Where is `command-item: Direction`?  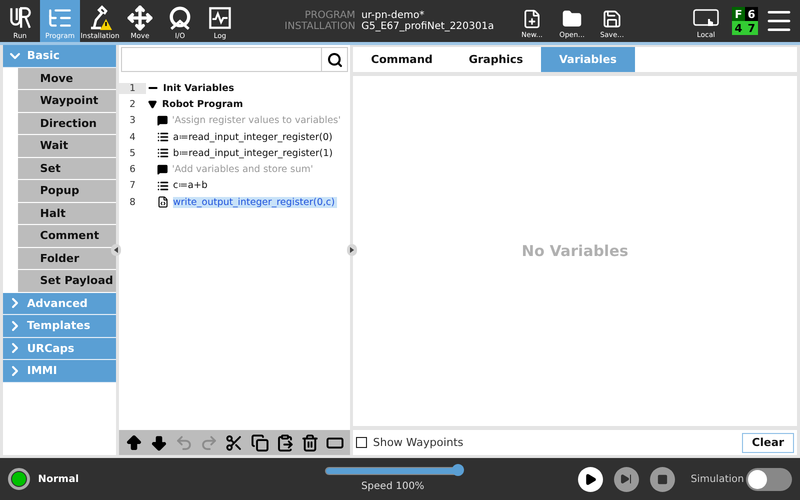
command-item: Direction is located at coordinates (67, 123).